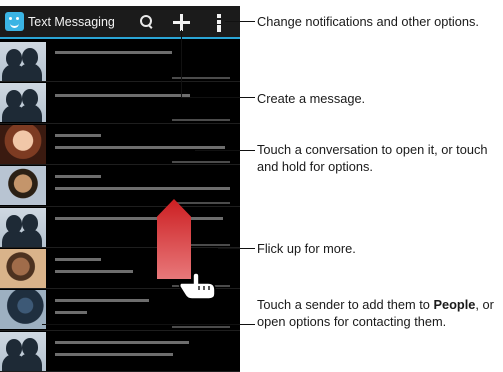  Describe the element at coordinates (218, 97) in the screenshot. I see `callout-line-compose` at that location.